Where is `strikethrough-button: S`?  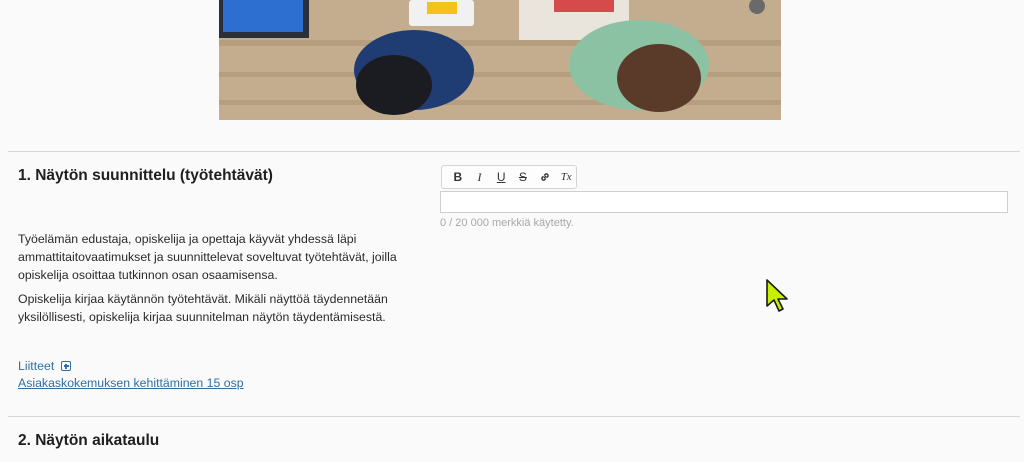 strikethrough-button: S is located at coordinates (523, 177).